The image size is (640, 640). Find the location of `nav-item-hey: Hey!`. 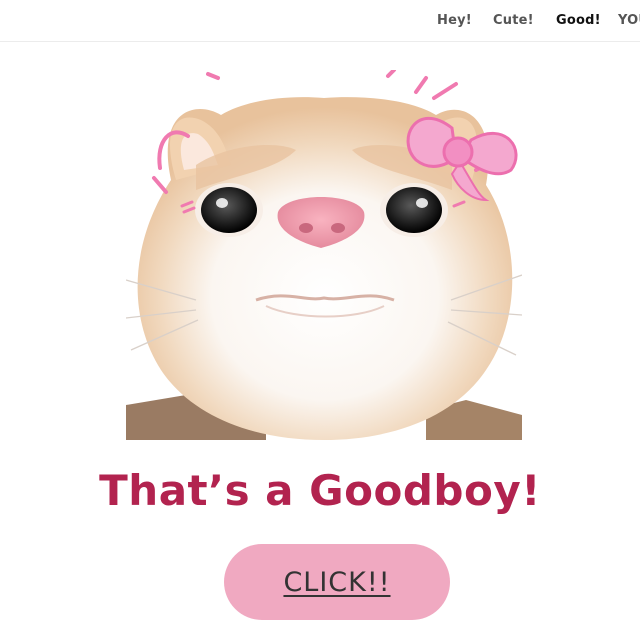

nav-item-hey: Hey! is located at coordinates (454, 20).